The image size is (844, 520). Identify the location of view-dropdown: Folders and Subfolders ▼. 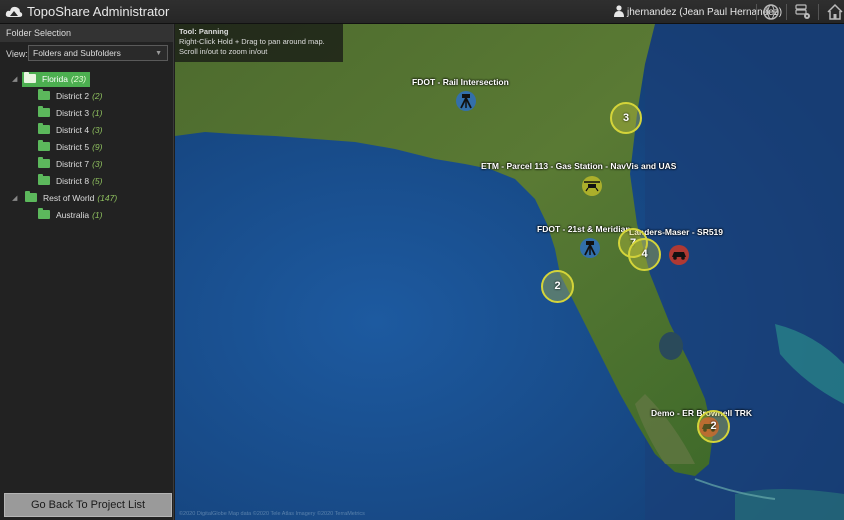
(98, 53).